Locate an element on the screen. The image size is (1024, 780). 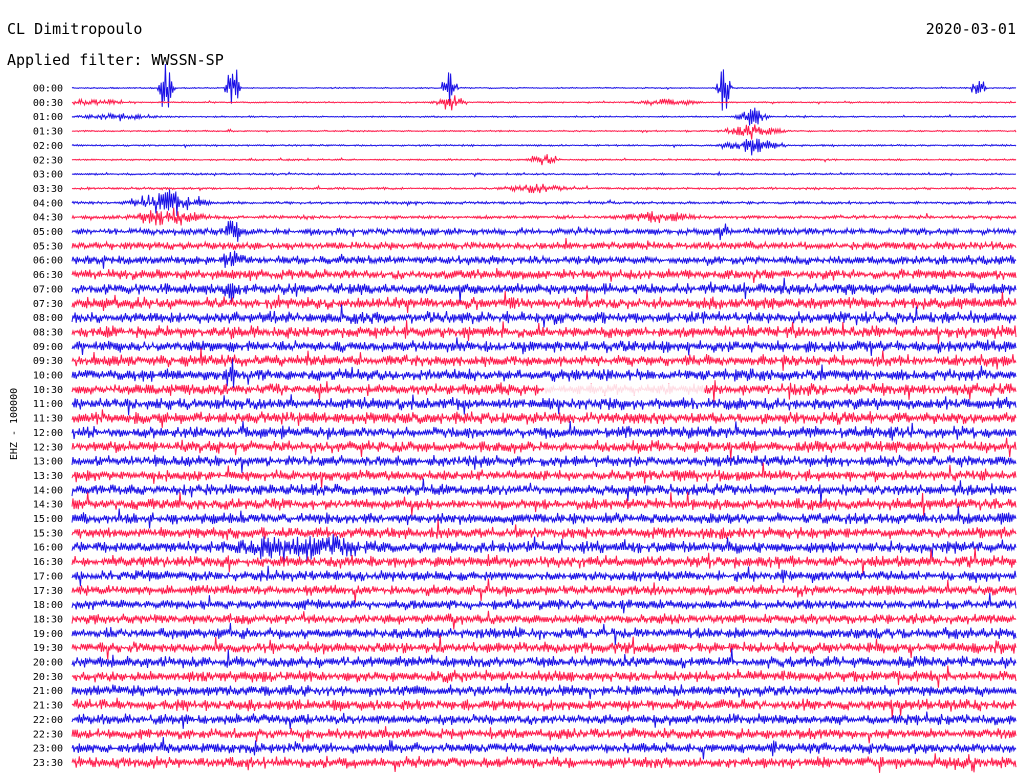
row-label: 15:30 is located at coordinates (48, 533).